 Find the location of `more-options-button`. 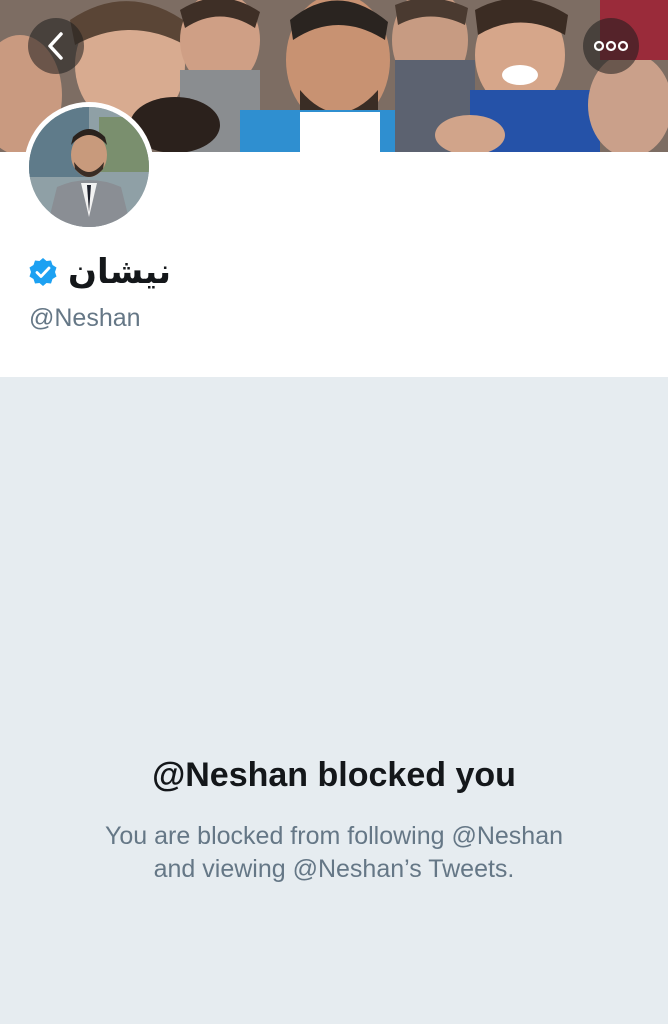

more-options-button is located at coordinates (611, 46).